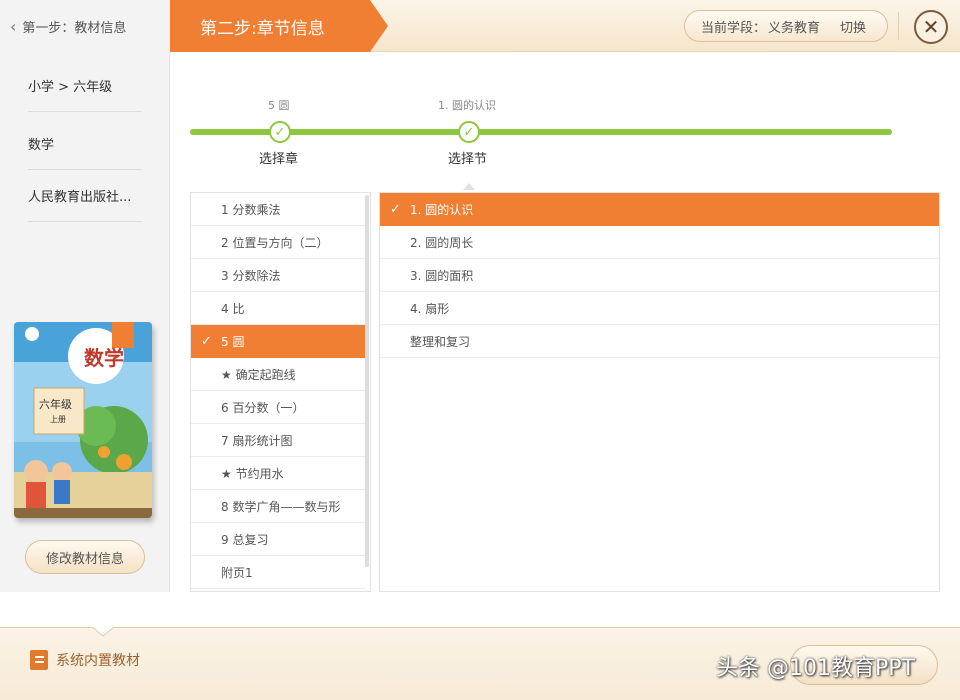  Describe the element at coordinates (55, 404) in the screenshot. I see `book-grade: 六年级` at that location.